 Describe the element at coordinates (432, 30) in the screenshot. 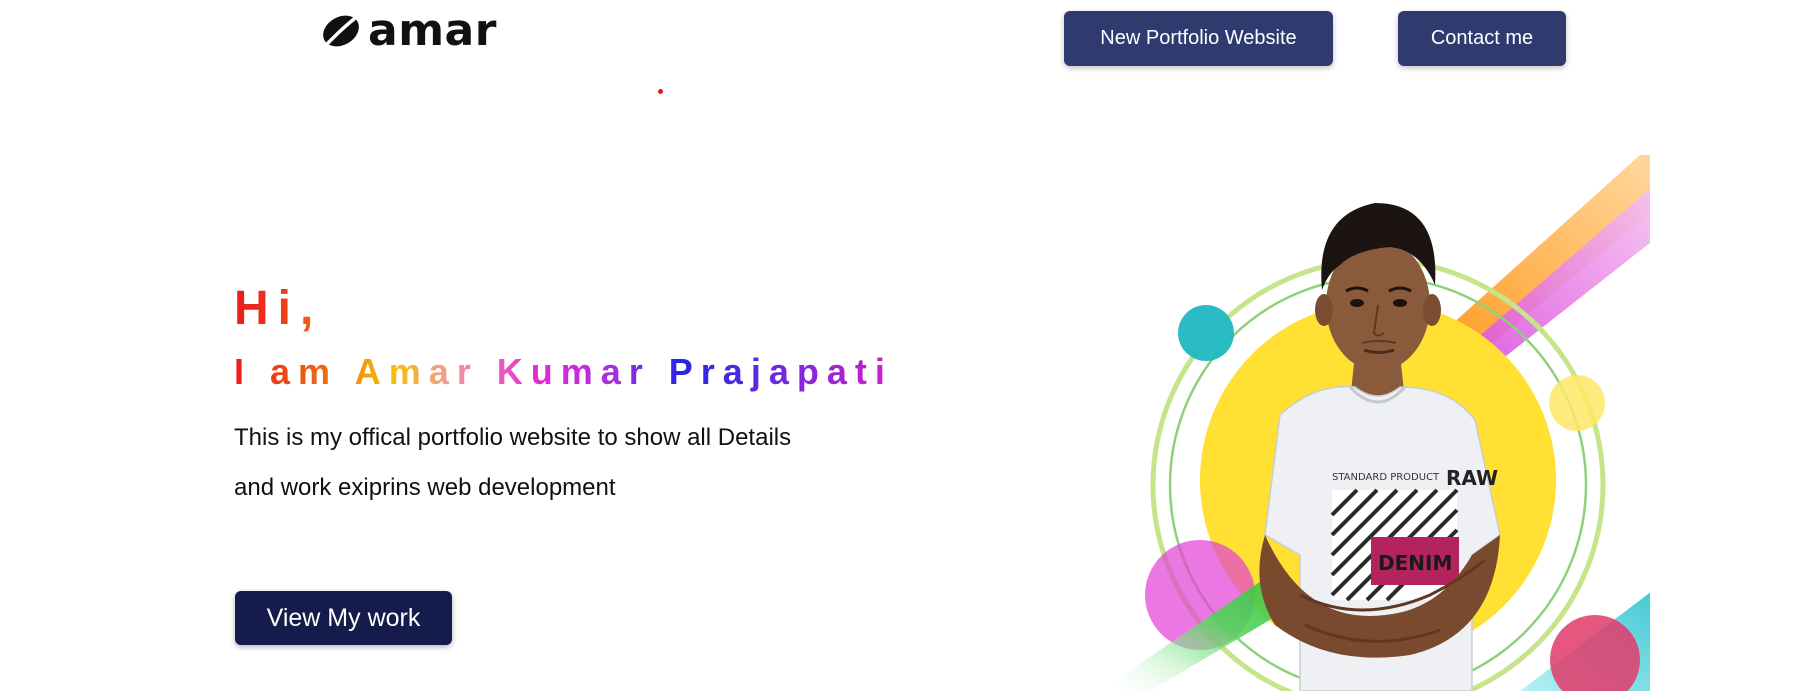

I see `logo-text: amar` at that location.